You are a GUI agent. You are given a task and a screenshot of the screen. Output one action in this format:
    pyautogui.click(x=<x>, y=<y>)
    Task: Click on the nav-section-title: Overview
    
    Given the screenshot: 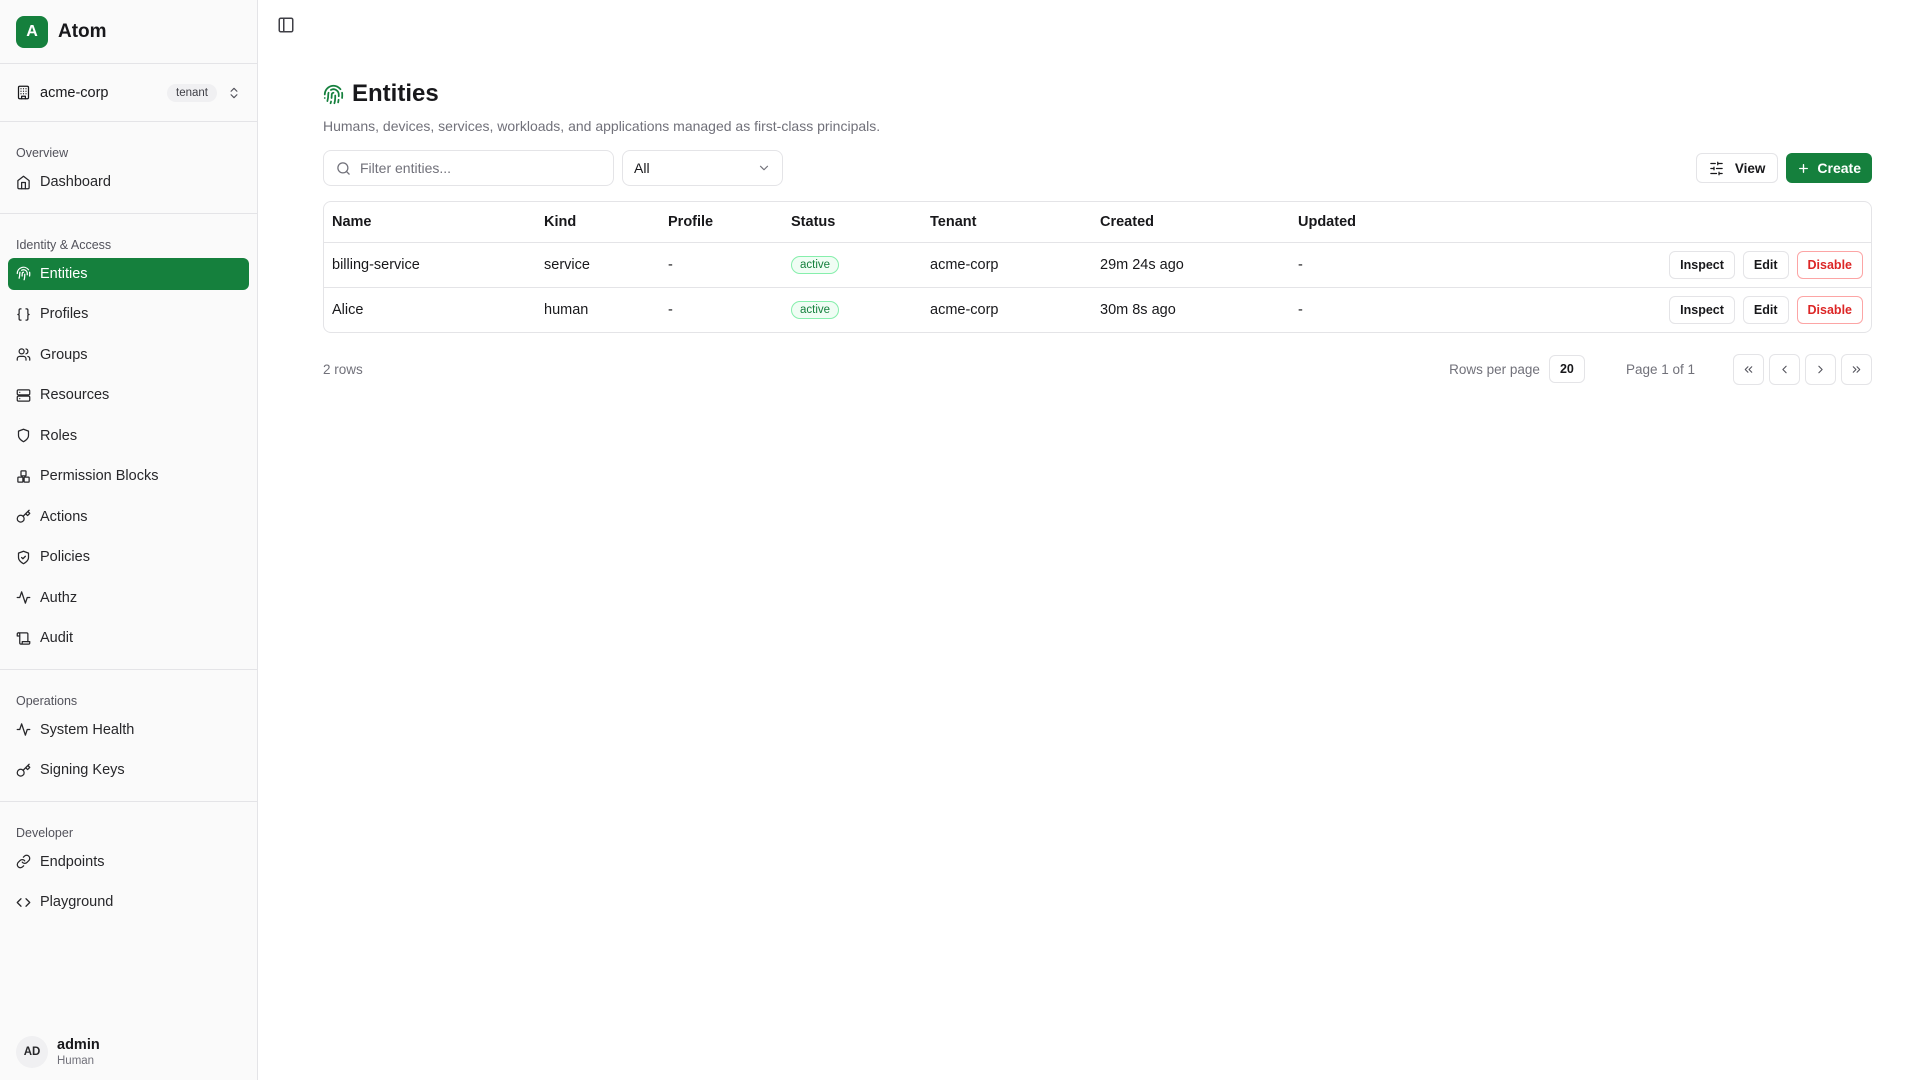 What is the action you would take?
    pyautogui.click(x=42, y=153)
    